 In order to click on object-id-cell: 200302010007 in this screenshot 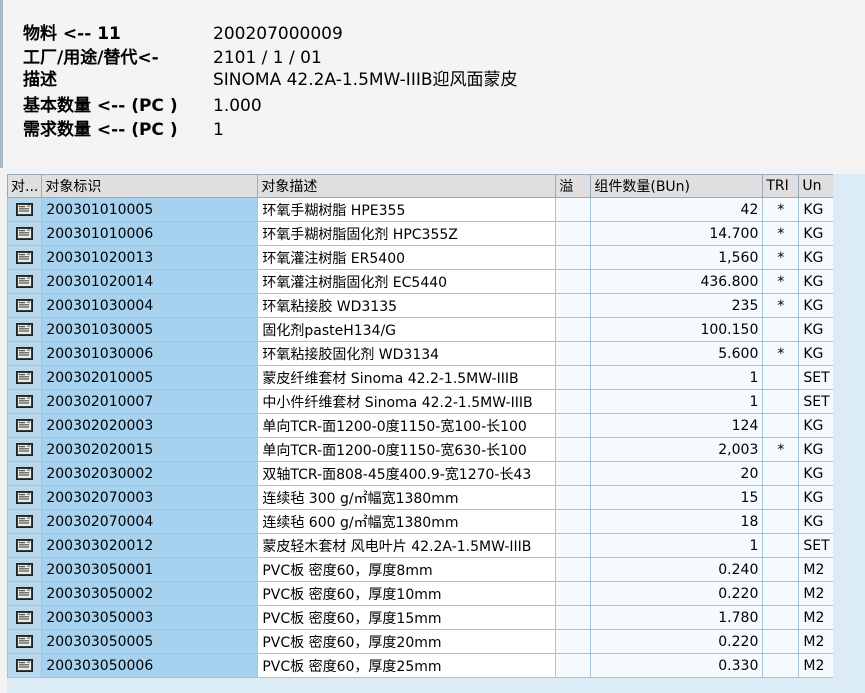, I will do `click(150, 401)`.